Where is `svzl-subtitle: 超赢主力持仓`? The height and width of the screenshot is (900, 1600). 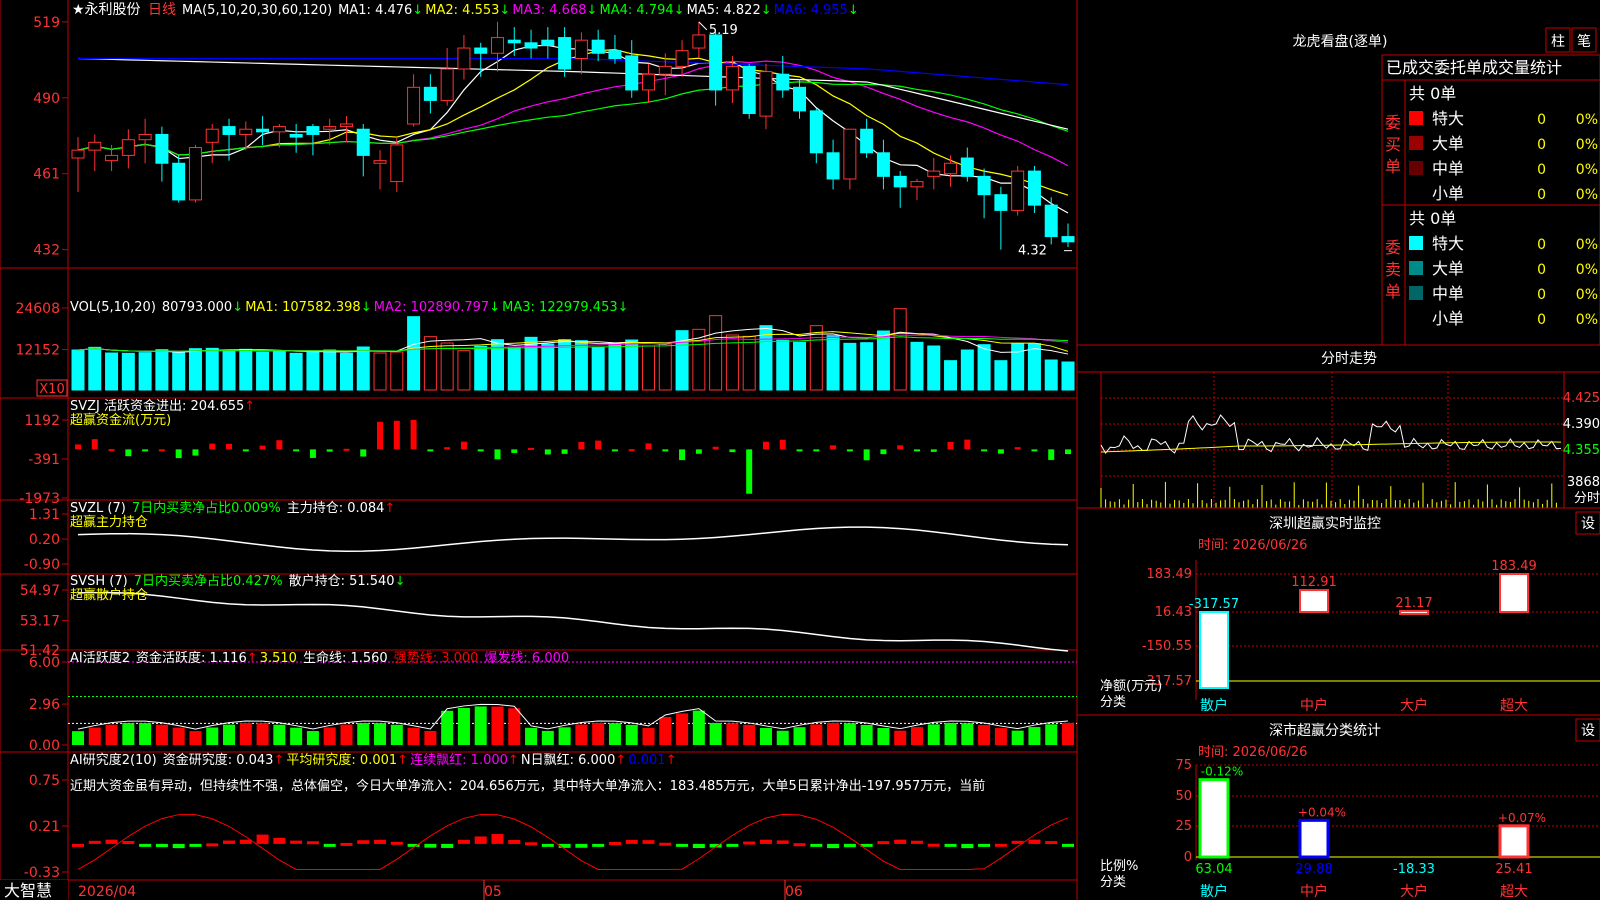 svzl-subtitle: 超赢主力持仓 is located at coordinates (109, 522).